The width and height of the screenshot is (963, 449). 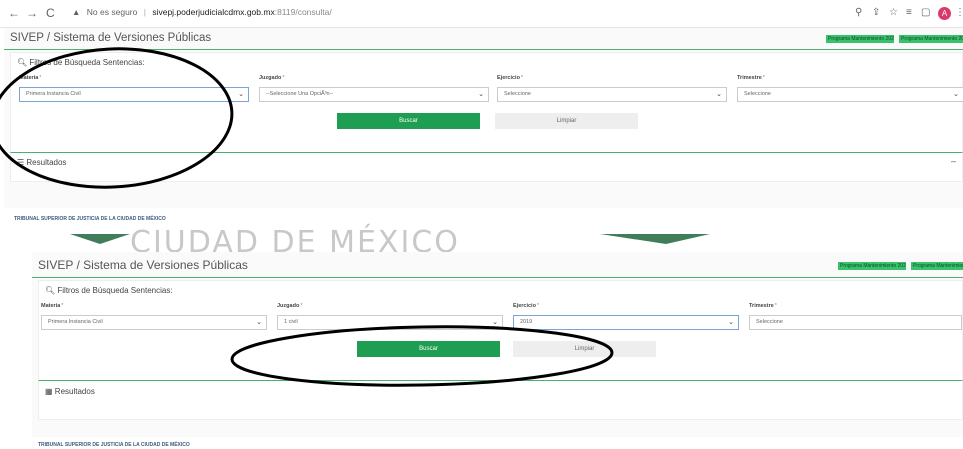 What do you see at coordinates (517, 94) in the screenshot?
I see `ejercicio-value: Seleccione` at bounding box center [517, 94].